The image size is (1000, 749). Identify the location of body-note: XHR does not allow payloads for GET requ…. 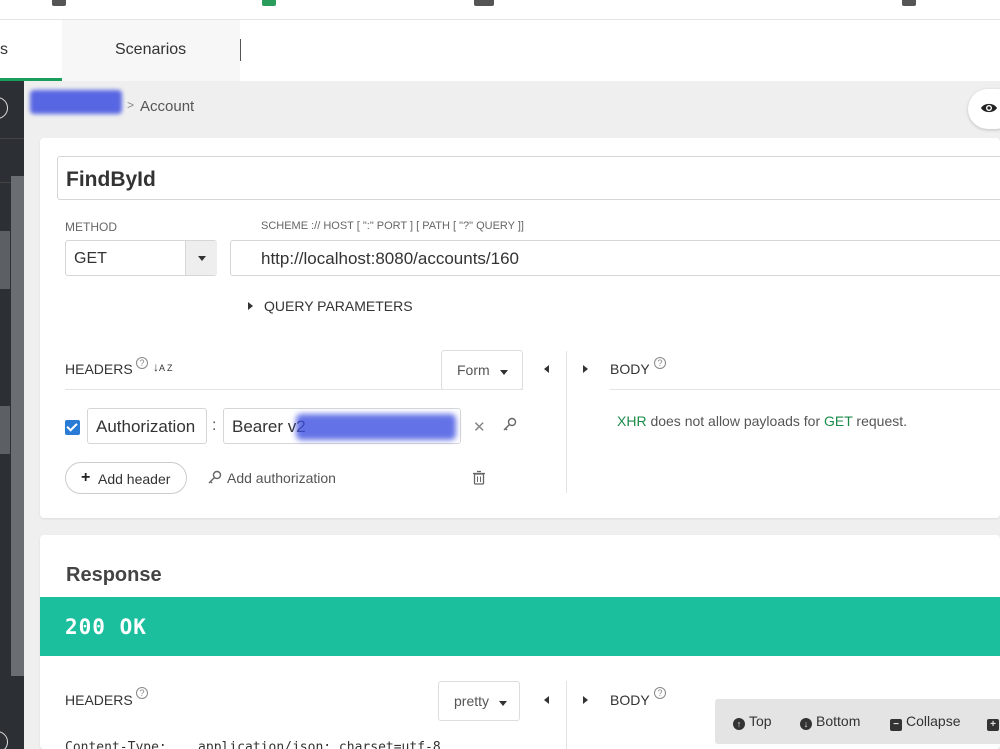
(762, 421).